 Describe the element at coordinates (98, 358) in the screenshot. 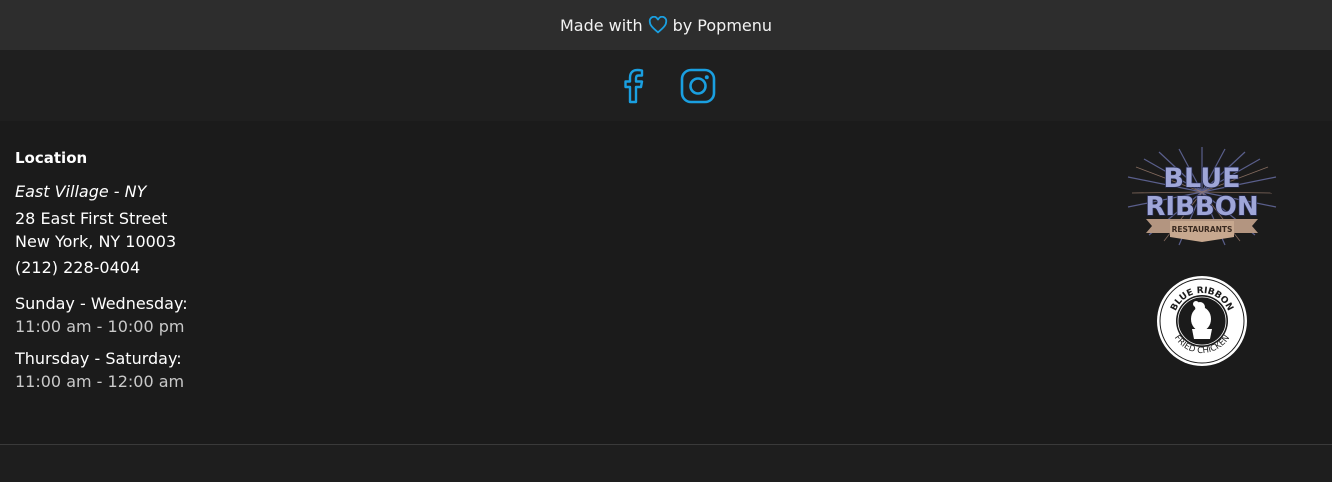

I see `hours-days: Thursday - Saturday:` at that location.